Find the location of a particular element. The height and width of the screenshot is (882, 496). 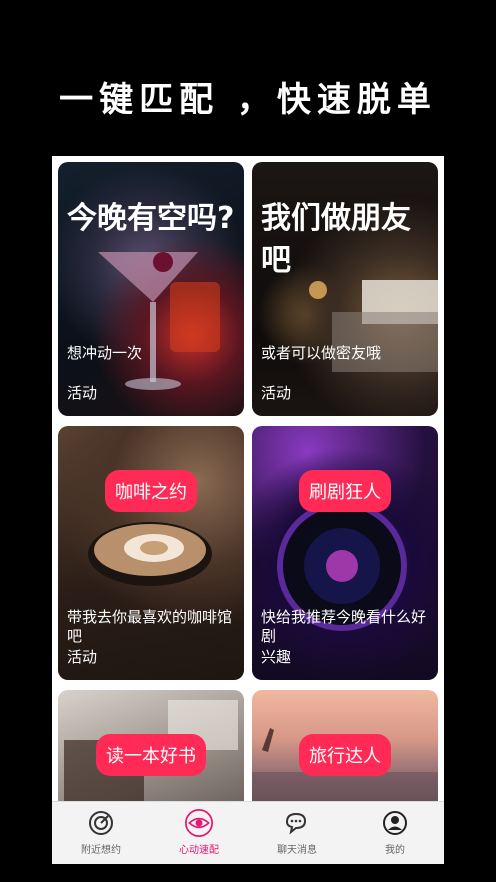

headline: 一键匹配 ，快速脱单 is located at coordinates (248, 100).